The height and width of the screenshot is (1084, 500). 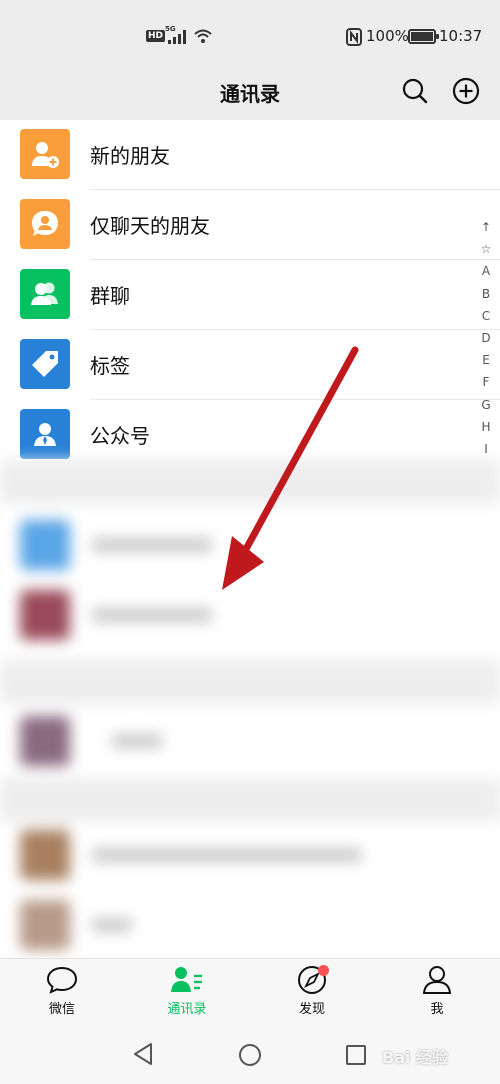 What do you see at coordinates (437, 995) in the screenshot?
I see `tab-me: 我` at bounding box center [437, 995].